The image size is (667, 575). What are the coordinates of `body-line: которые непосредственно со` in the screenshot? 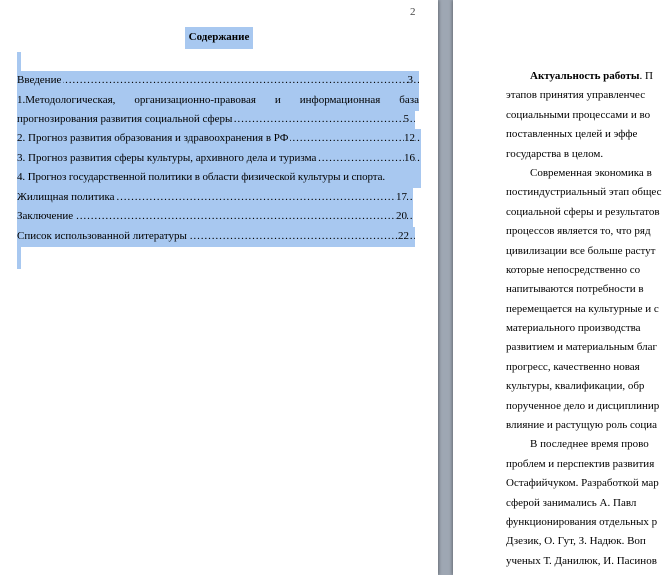 It's located at (573, 269).